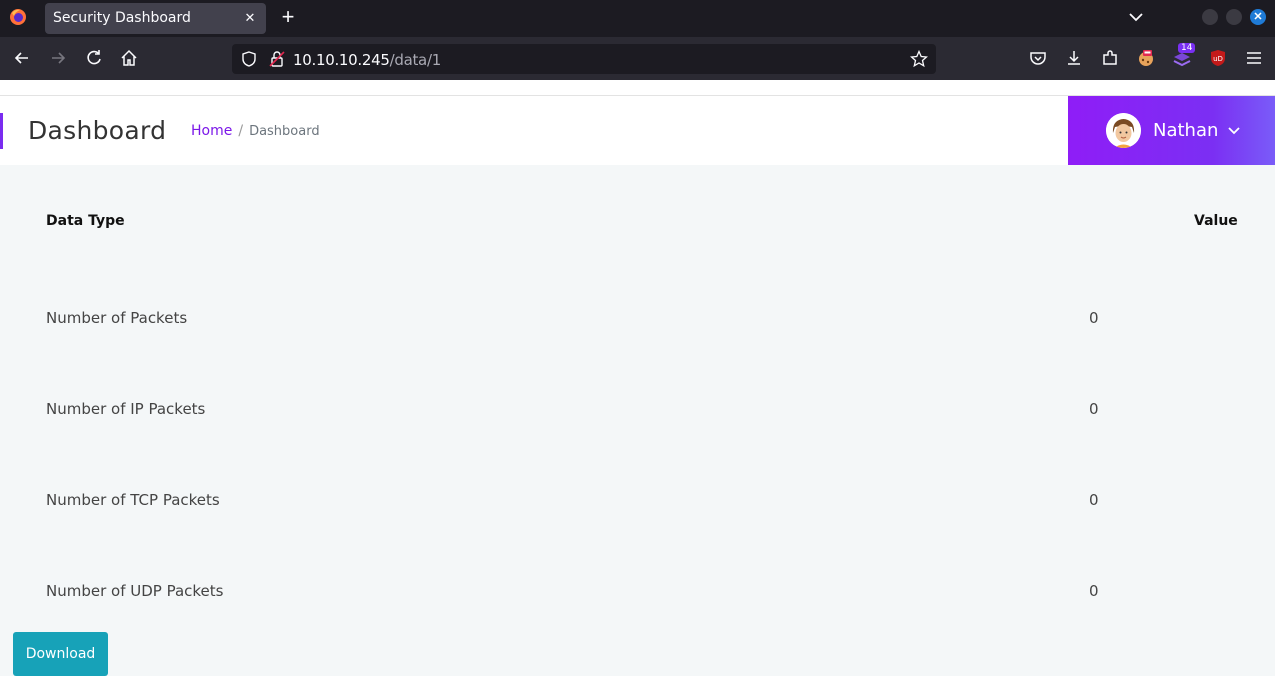  Describe the element at coordinates (1234, 17) in the screenshot. I see `maximize-window-icon` at that location.